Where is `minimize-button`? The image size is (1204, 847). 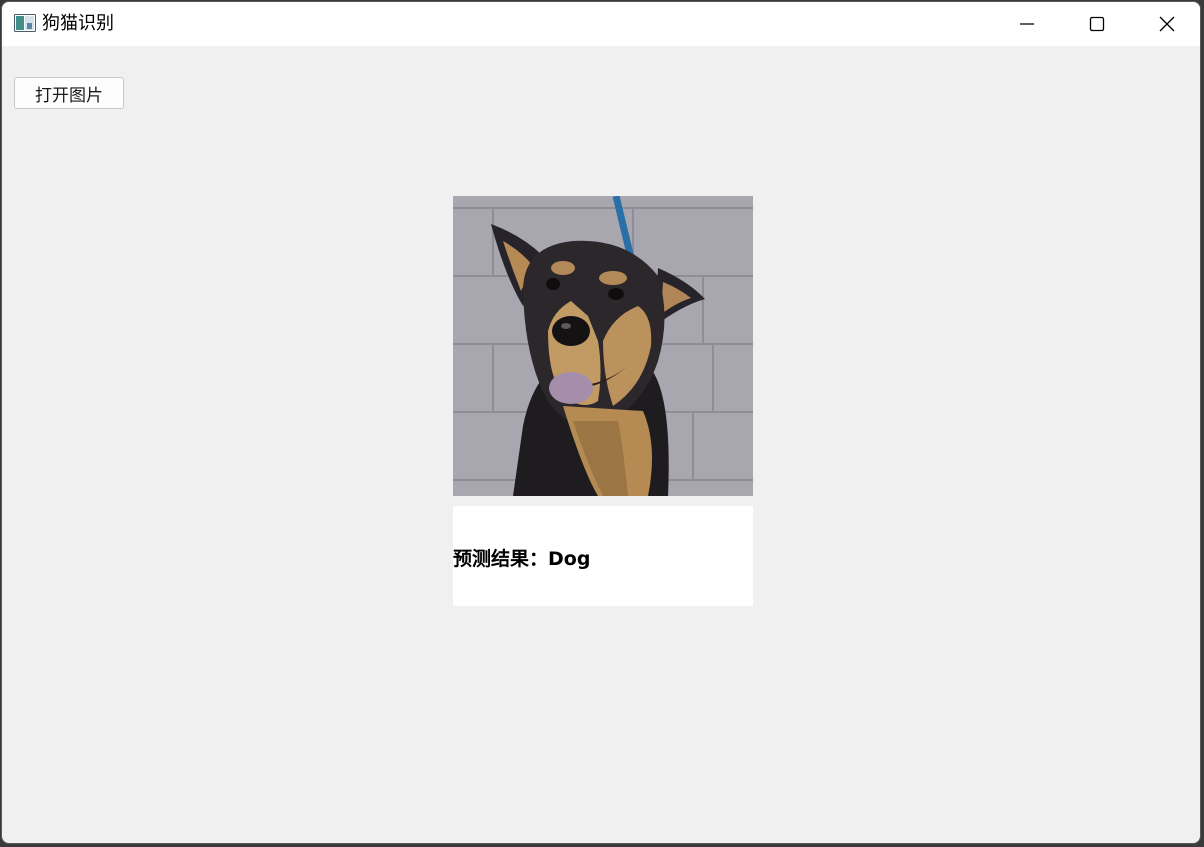 minimize-button is located at coordinates (1027, 24).